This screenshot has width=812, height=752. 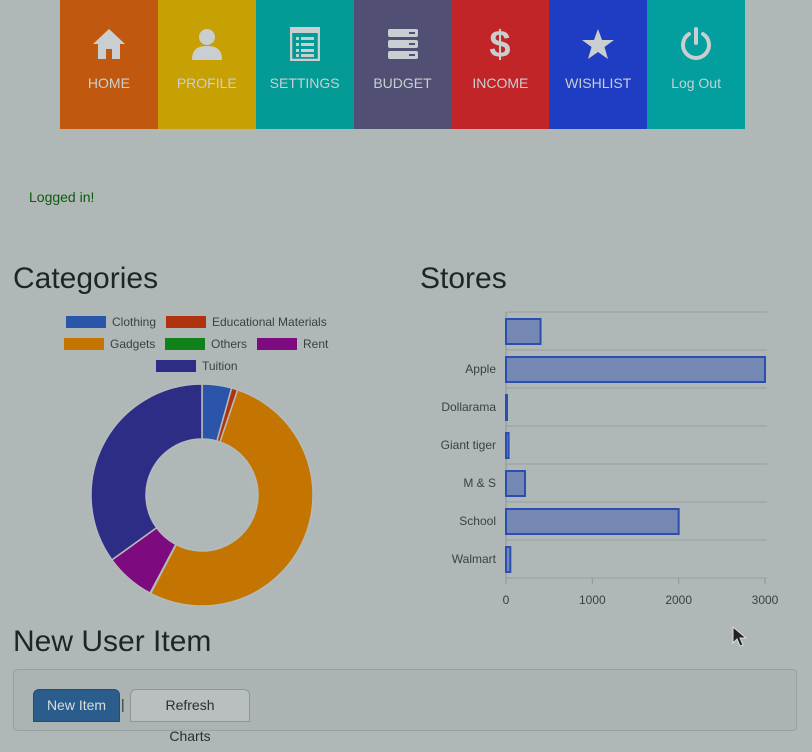 What do you see at coordinates (468, 445) in the screenshot?
I see `y-category-label: Giant tiger` at bounding box center [468, 445].